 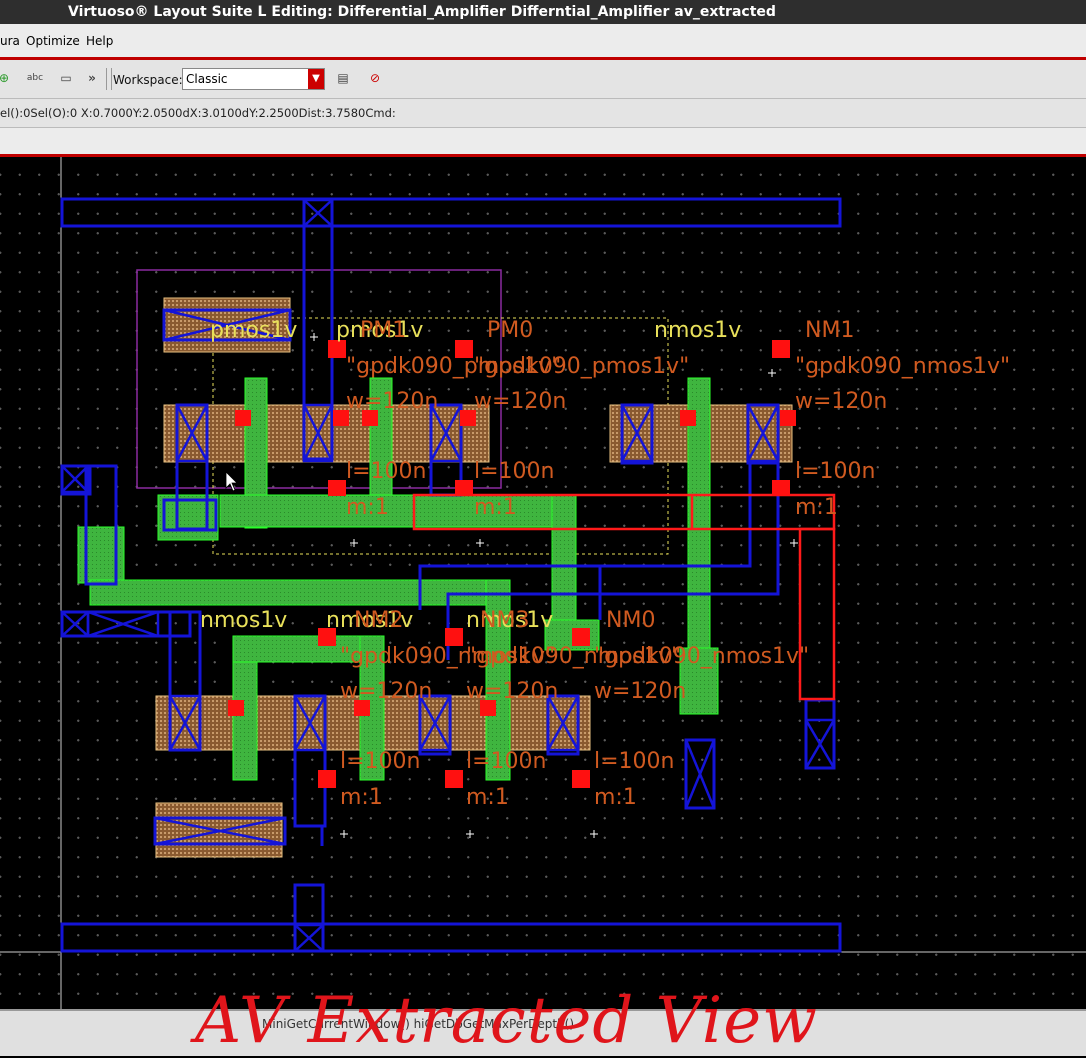 I want to click on label-nmos-top: nmos1v, so click(x=697, y=330).